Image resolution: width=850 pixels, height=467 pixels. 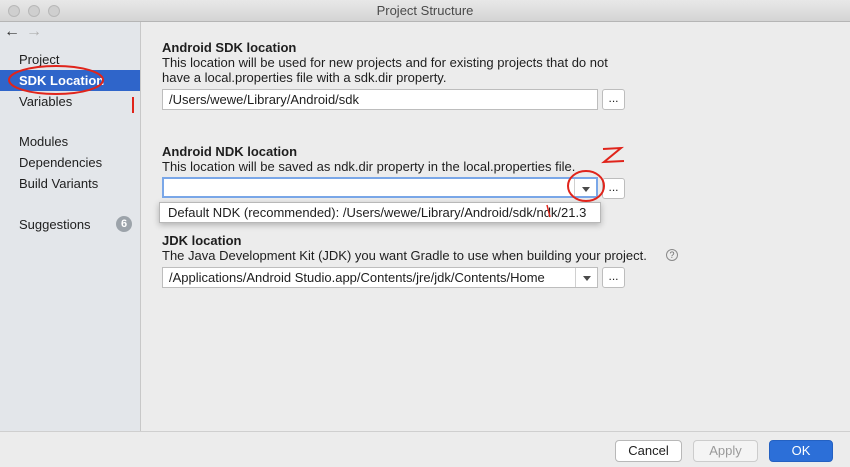 I want to click on suggestions-count-badge: 6, so click(x=124, y=224).